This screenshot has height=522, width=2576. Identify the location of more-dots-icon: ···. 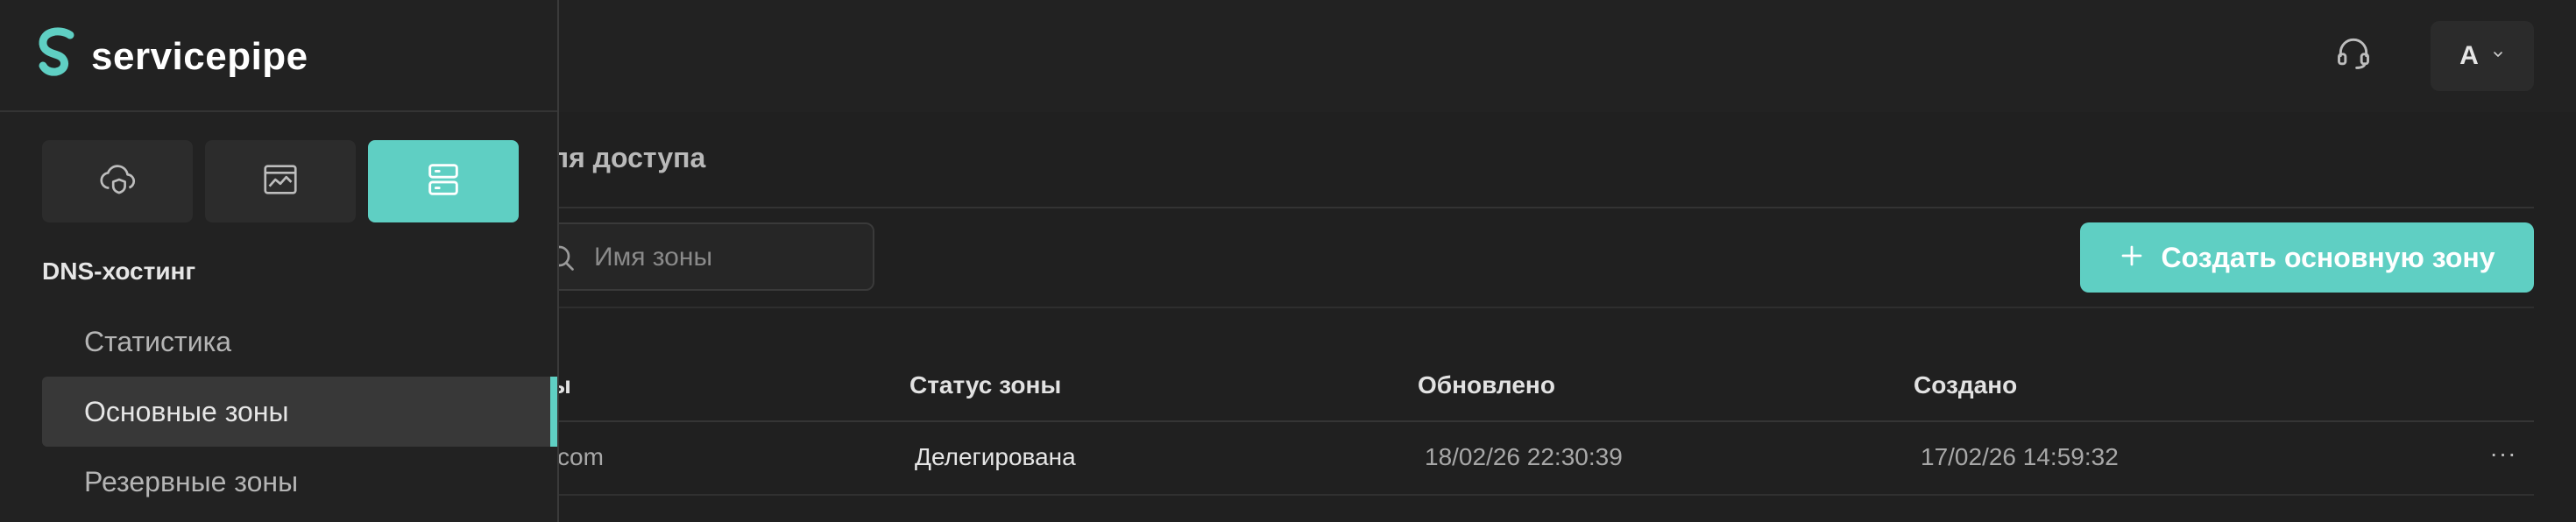
(2503, 454).